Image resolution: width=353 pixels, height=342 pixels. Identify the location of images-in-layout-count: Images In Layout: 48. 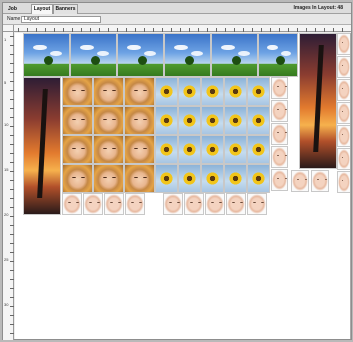
(318, 8).